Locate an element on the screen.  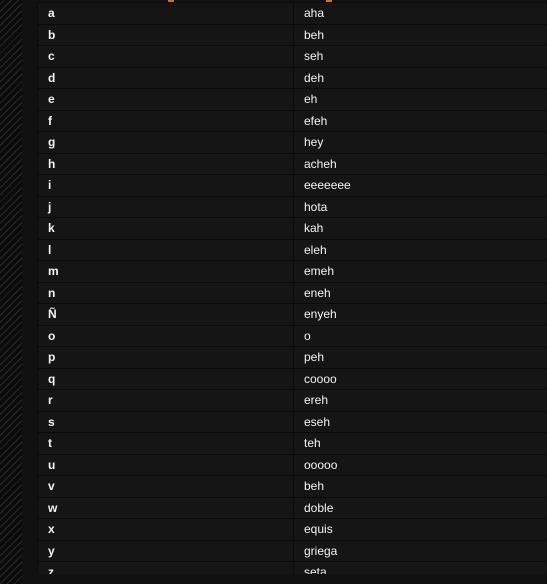
cell-name: deh is located at coordinates (420, 77).